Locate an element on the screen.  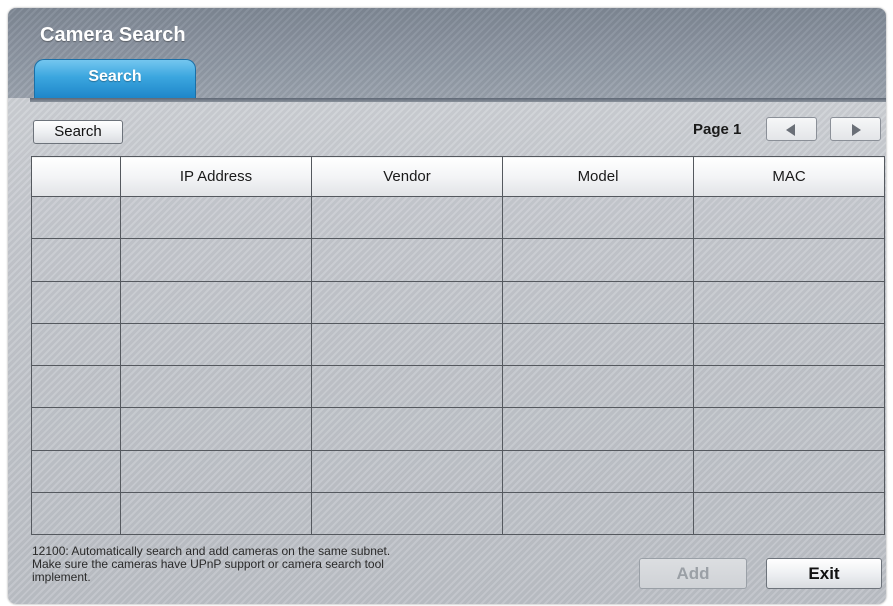
add-button: Add is located at coordinates (693, 573).